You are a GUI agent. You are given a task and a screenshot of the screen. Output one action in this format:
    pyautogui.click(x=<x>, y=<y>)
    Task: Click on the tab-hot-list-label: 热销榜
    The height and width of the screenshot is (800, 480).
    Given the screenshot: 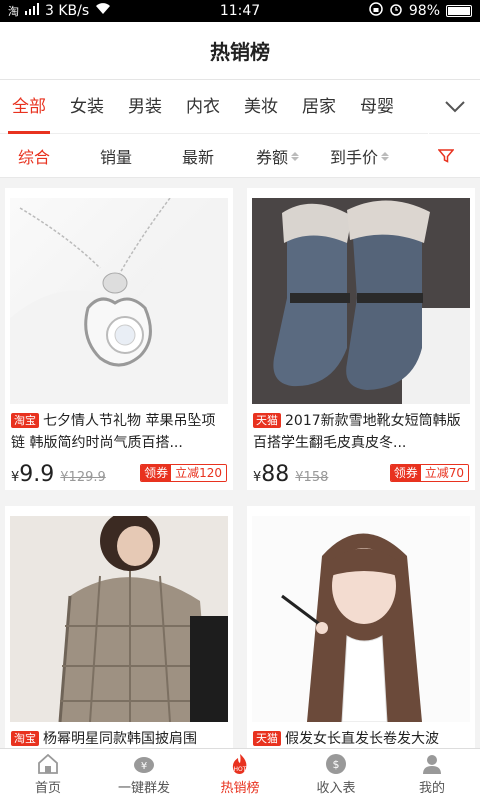 What is the action you would take?
    pyautogui.click(x=240, y=788)
    